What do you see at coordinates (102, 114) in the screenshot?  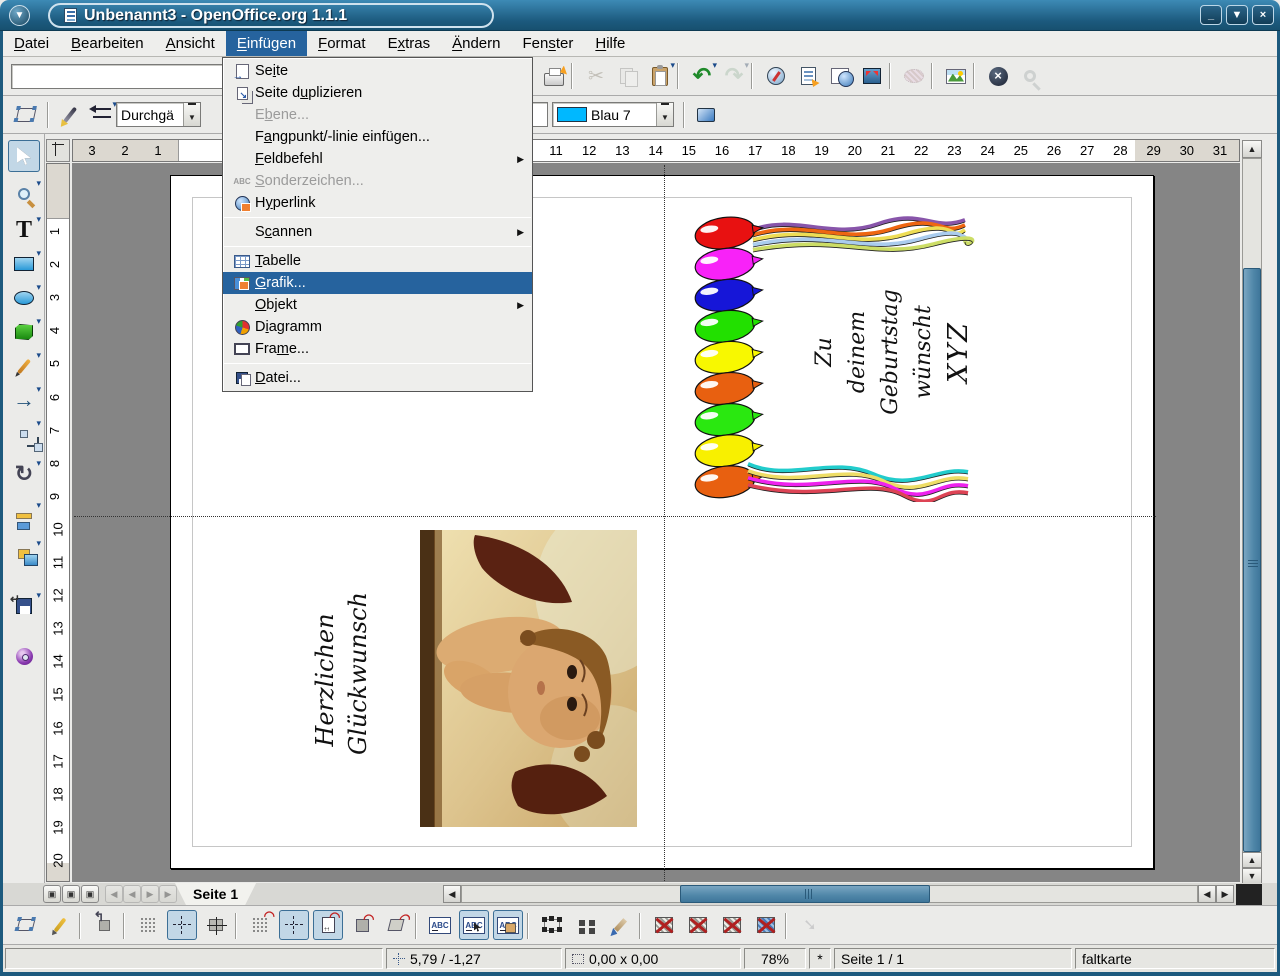 I see `arrow-style-button: ▾` at bounding box center [102, 114].